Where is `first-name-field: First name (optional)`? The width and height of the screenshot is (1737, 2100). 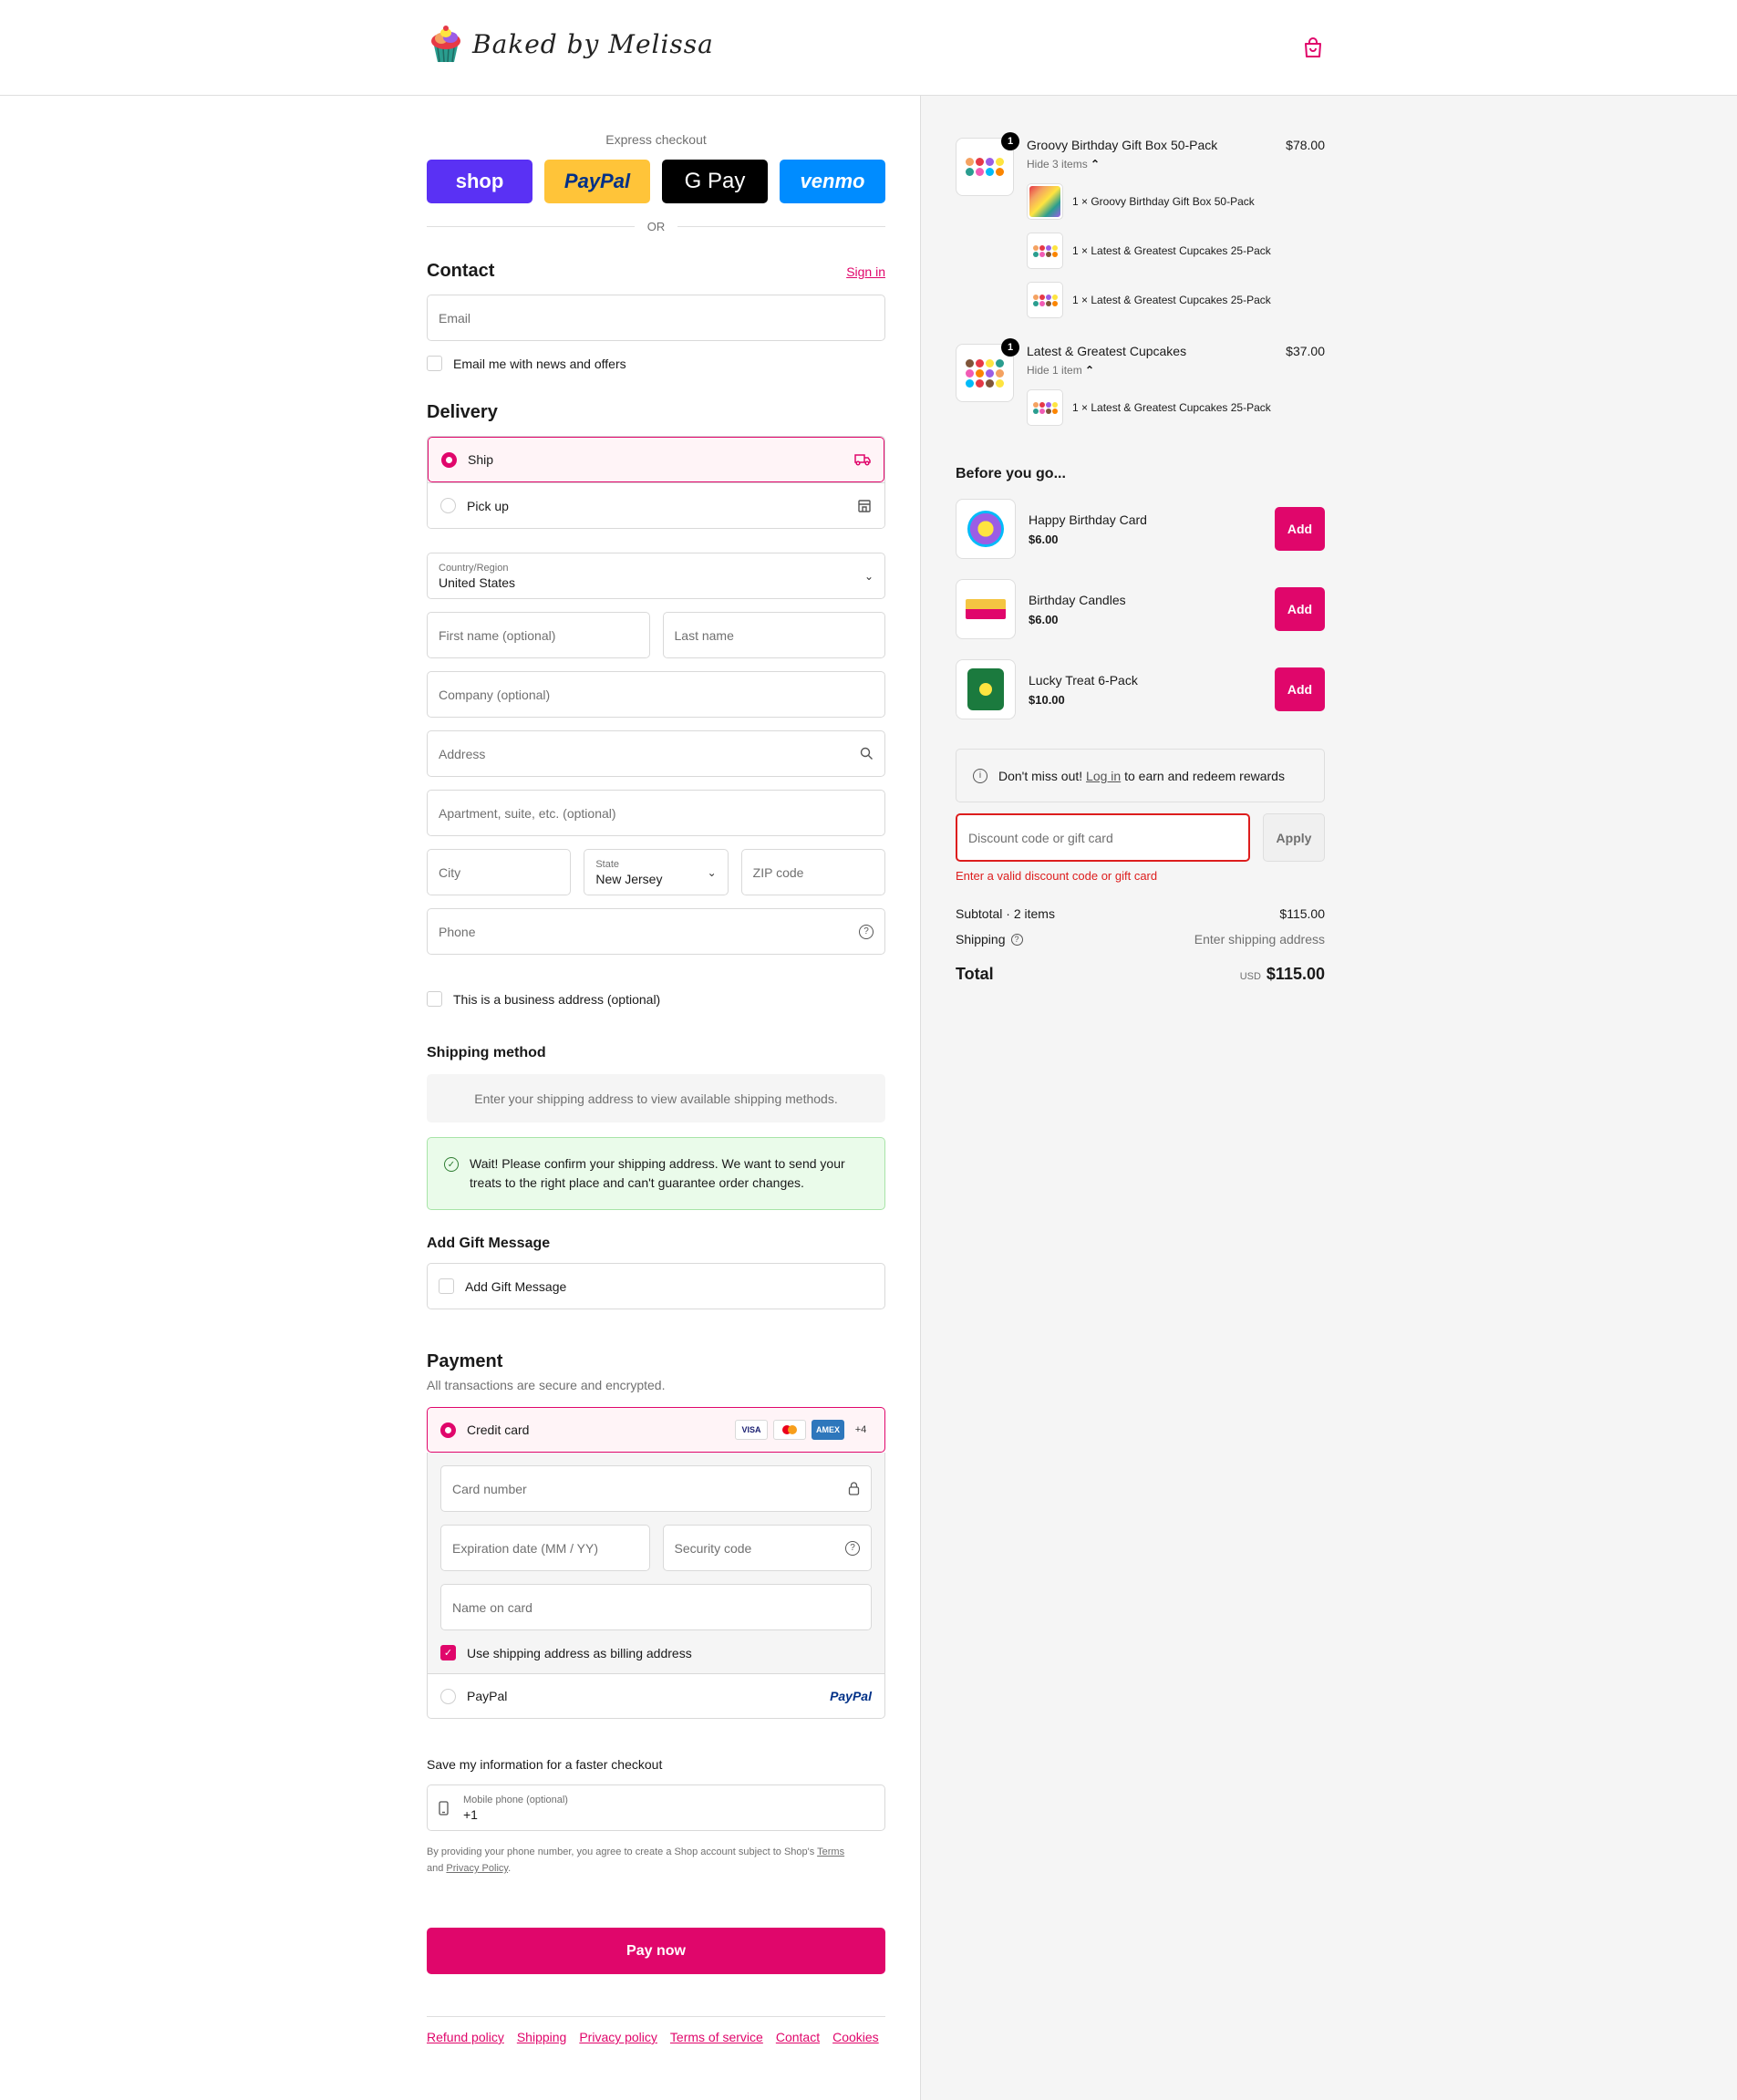
first-name-field: First name (optional) is located at coordinates (538, 635).